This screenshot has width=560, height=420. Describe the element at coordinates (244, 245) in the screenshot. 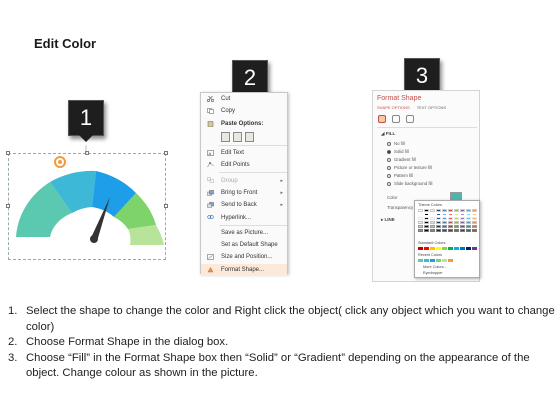

I see `menu-item-set-default-shape: Set as Default Shape` at that location.